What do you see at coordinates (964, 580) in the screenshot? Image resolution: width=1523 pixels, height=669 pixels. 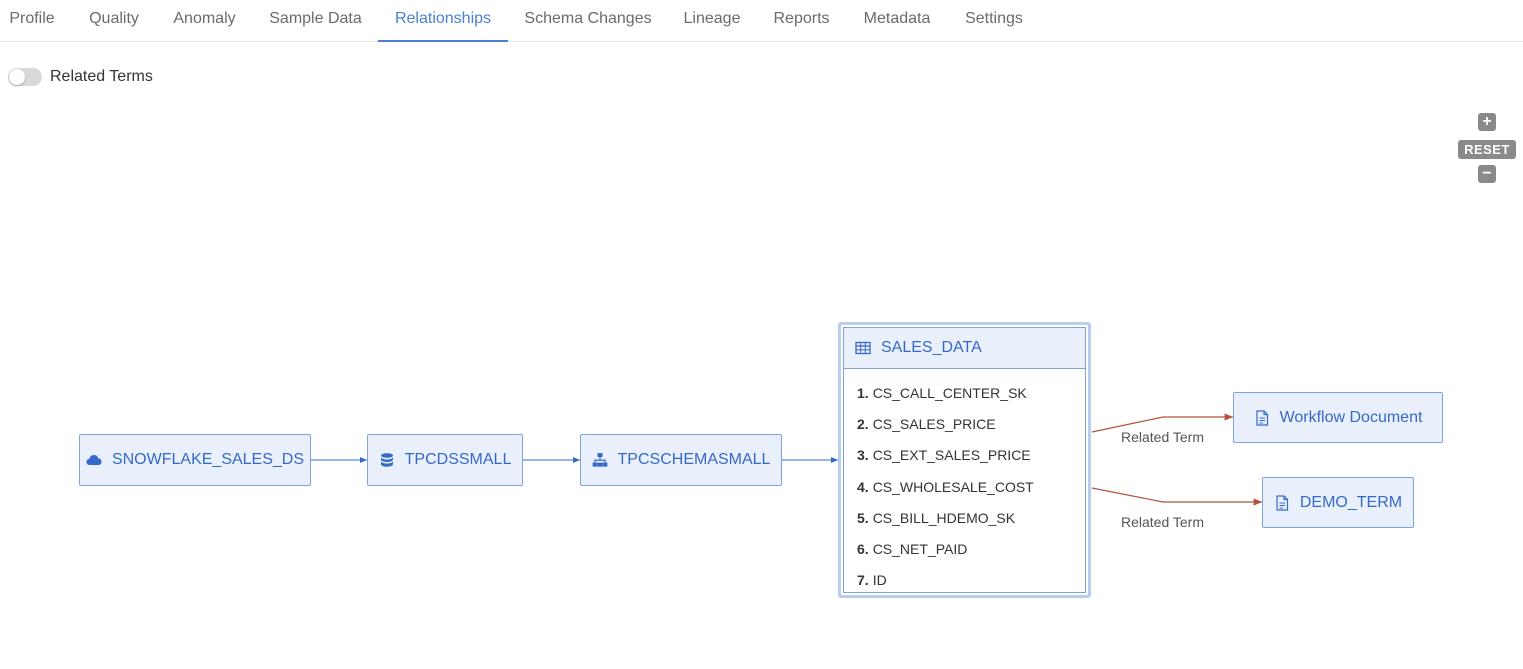 I see `column-item: 7. ID` at bounding box center [964, 580].